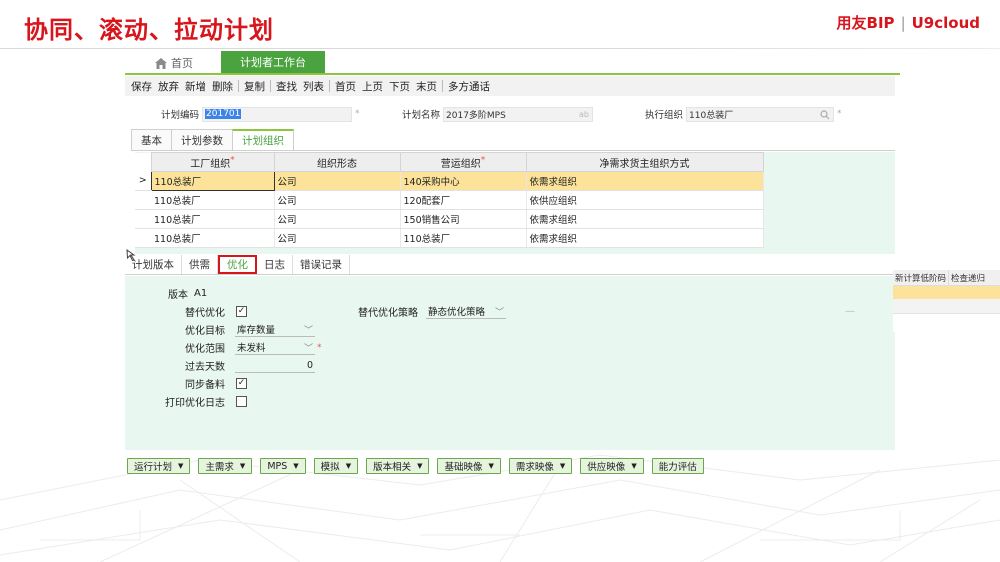 The height and width of the screenshot is (562, 1000). Describe the element at coordinates (313, 86) in the screenshot. I see `toolbar-button: 列表` at that location.